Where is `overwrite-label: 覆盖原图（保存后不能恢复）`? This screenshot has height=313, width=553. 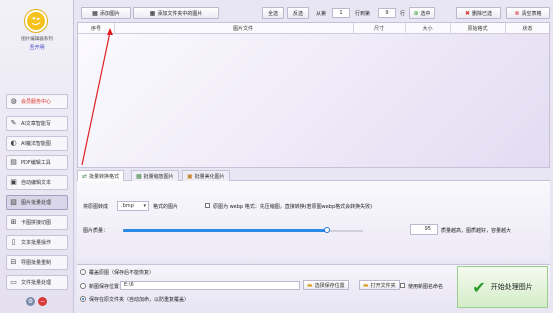
overwrite-label: 覆盖原图（保存后不能恢复） is located at coordinates (122, 273).